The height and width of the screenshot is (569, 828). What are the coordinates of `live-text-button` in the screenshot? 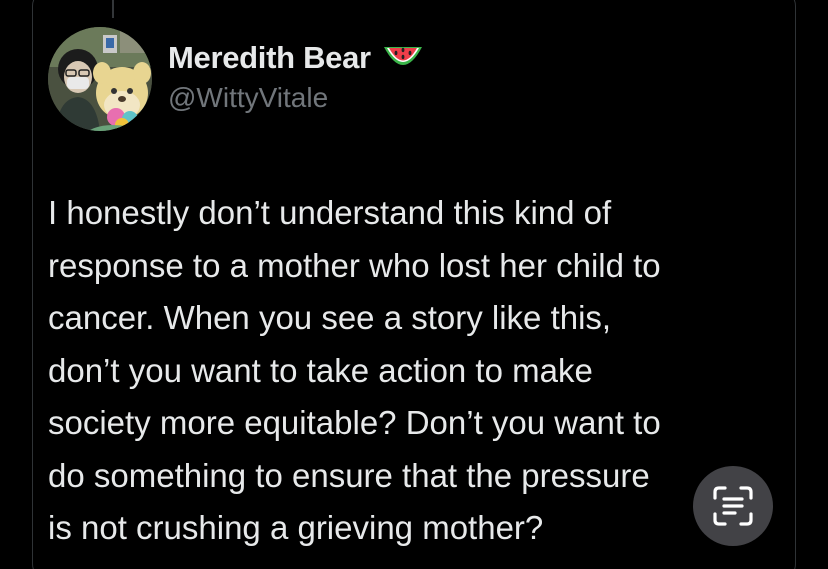 It's located at (733, 506).